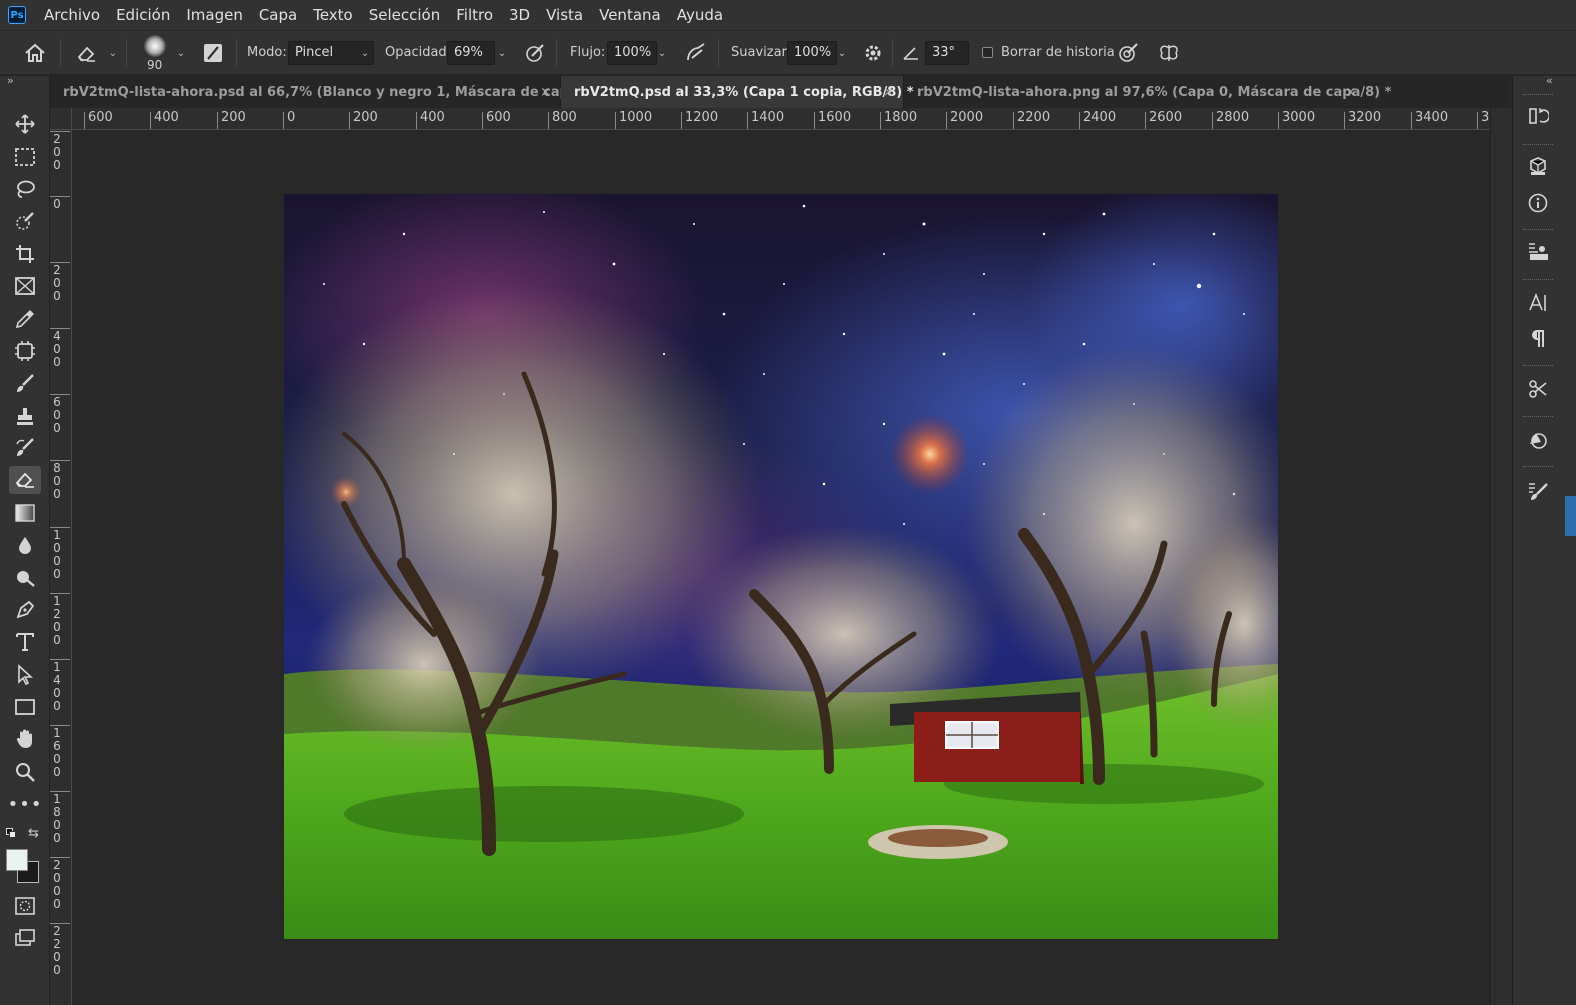  I want to click on history-brush-tool-icon, so click(25, 448).